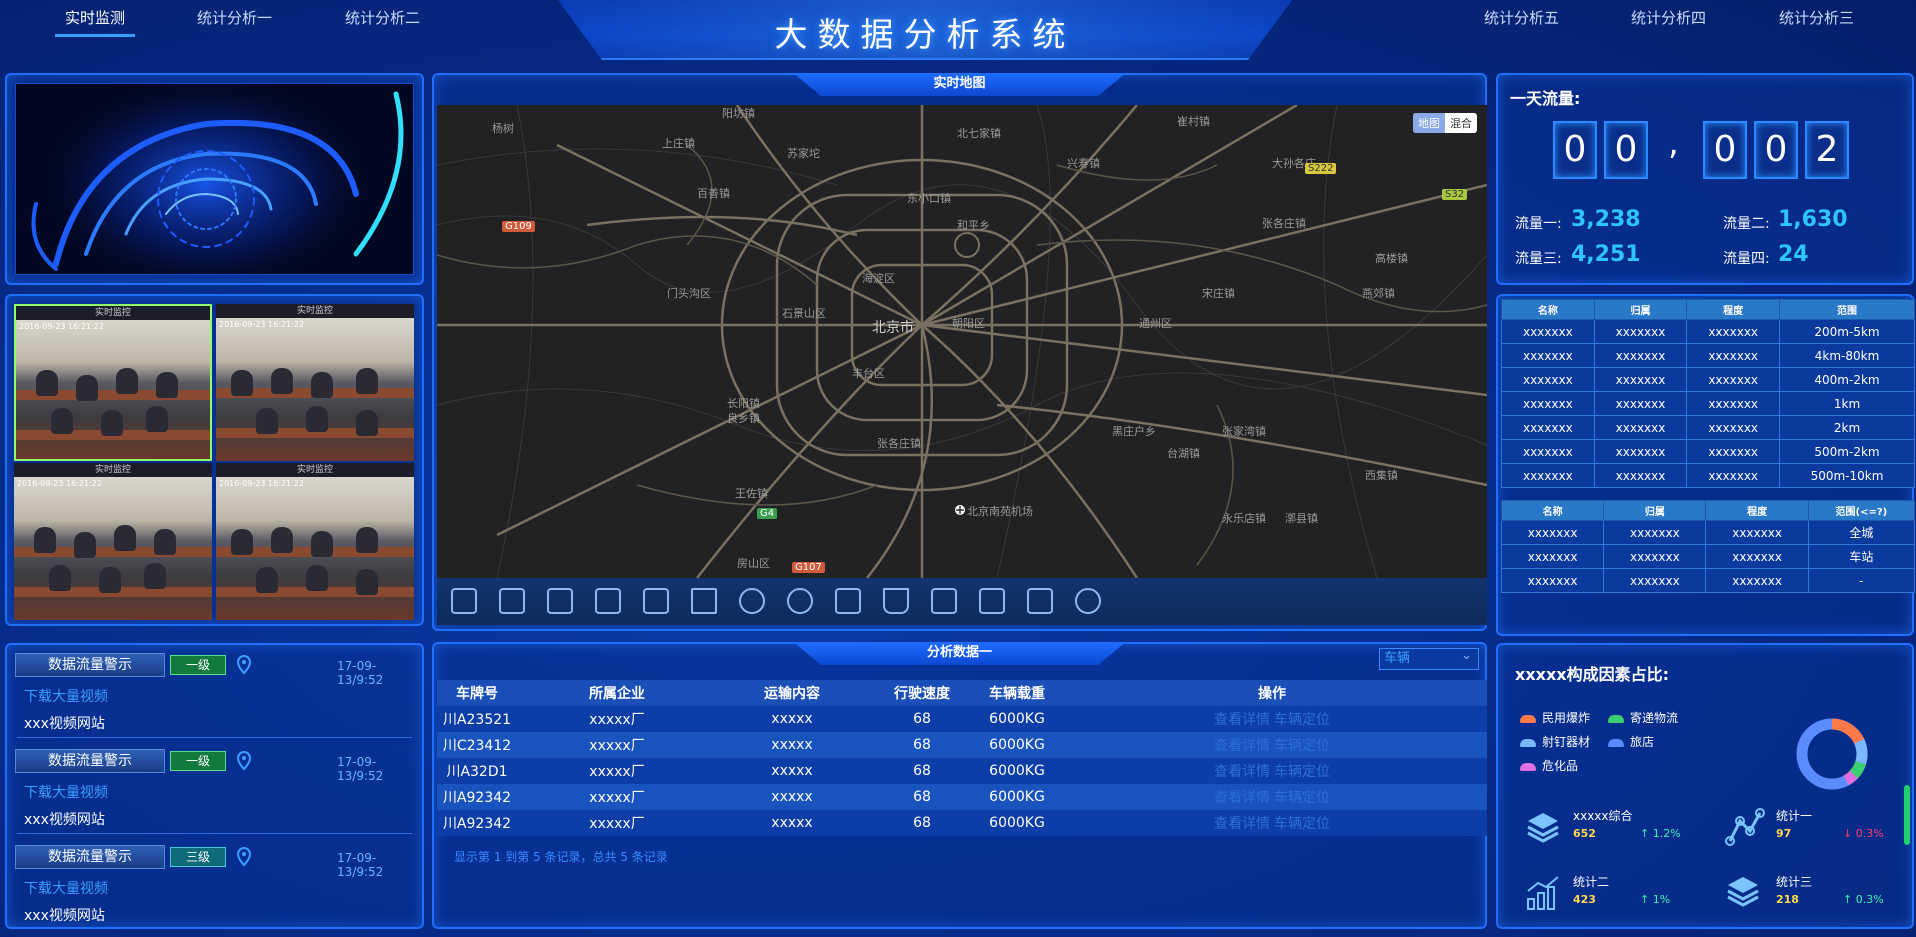  Describe the element at coordinates (315, 382) in the screenshot. I see `camera-feed-2: 实时监控 2016-09-23 16:21:22` at that location.